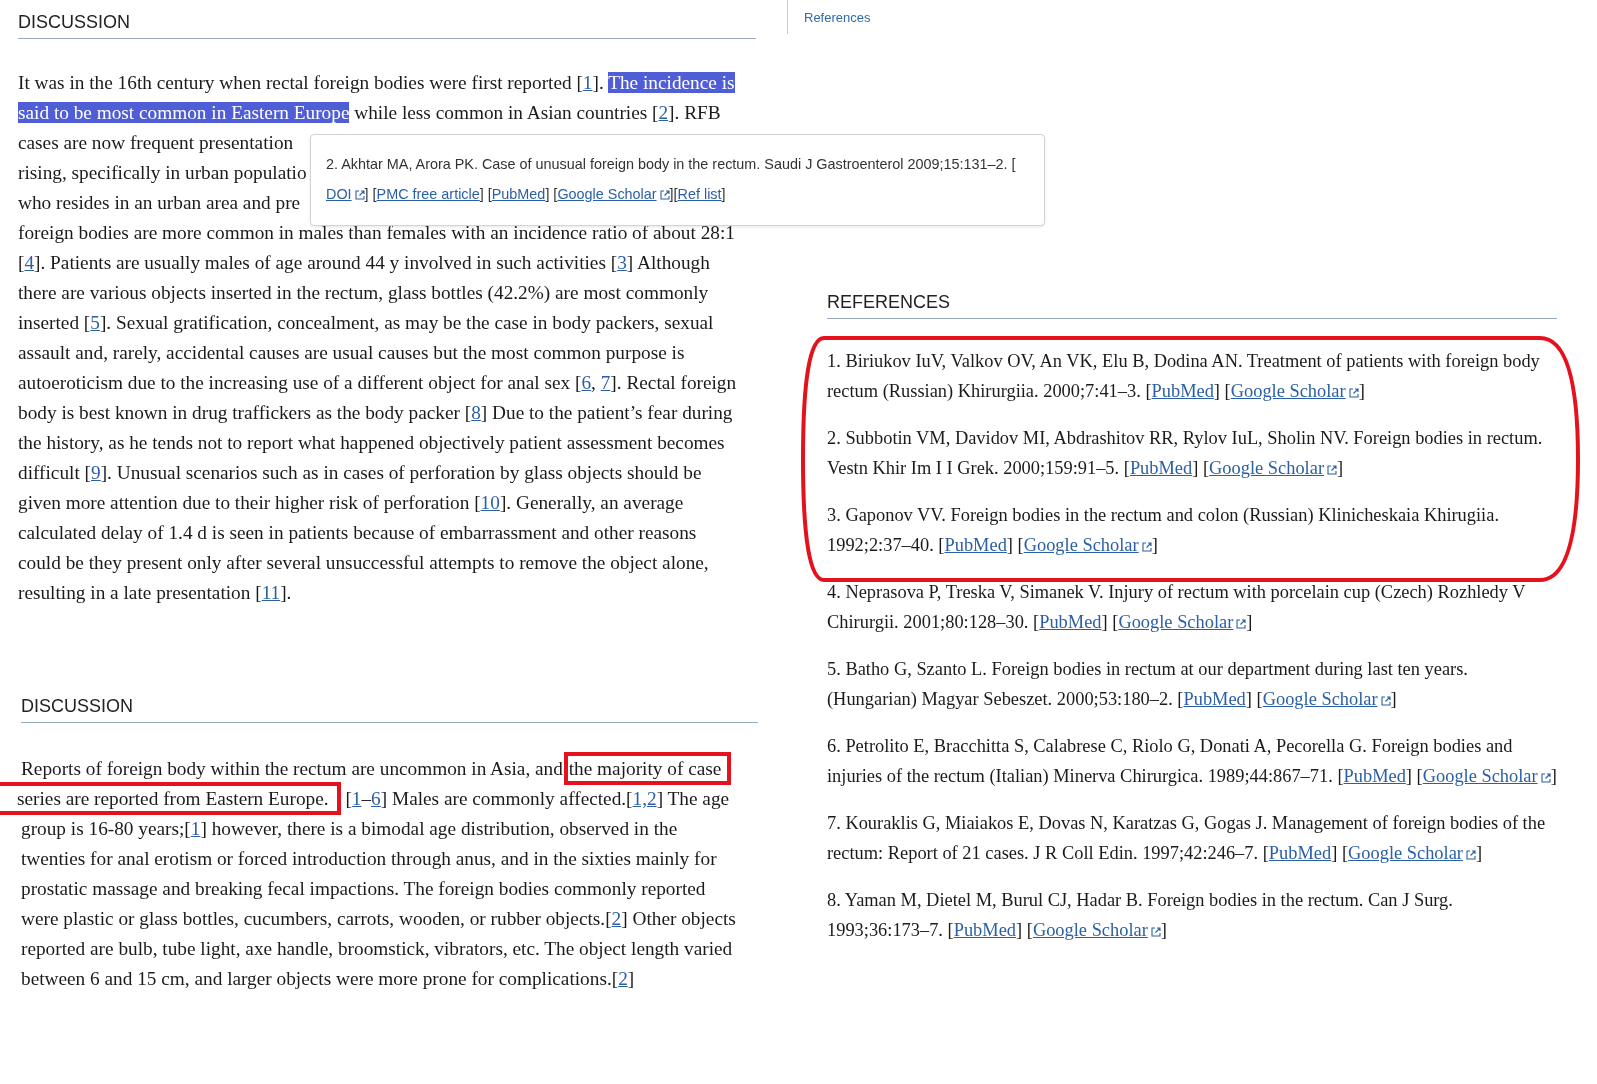 This screenshot has height=1084, width=1597. I want to click on paragraph-line: rising, specifically in urban populatio, so click(162, 173).